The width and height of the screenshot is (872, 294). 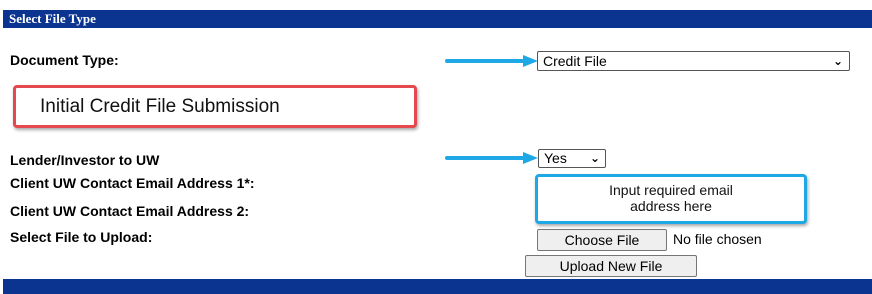 I want to click on email1-label: Client UW Contact Email Address 1*:, so click(x=132, y=183).